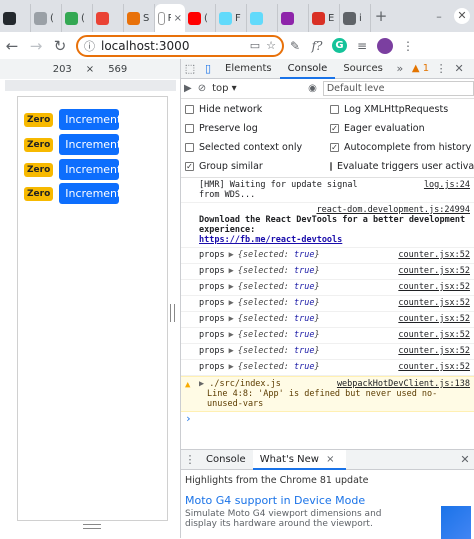 Image resolution: width=474 pixels, height=539 pixels. Describe the element at coordinates (257, 109) in the screenshot. I see `setting-hide-network: Hide network` at that location.